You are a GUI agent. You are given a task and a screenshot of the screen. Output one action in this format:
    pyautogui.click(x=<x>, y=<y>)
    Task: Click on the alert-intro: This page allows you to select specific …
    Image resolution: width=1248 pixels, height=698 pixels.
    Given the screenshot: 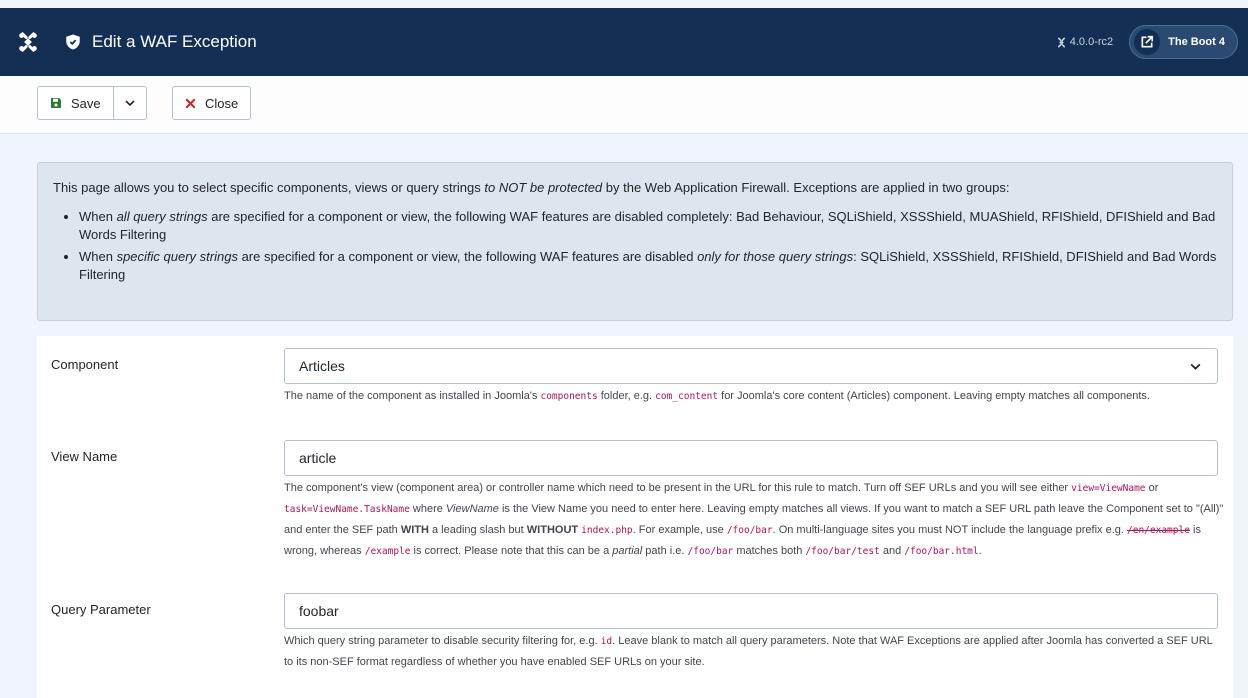 What is the action you would take?
    pyautogui.click(x=531, y=187)
    